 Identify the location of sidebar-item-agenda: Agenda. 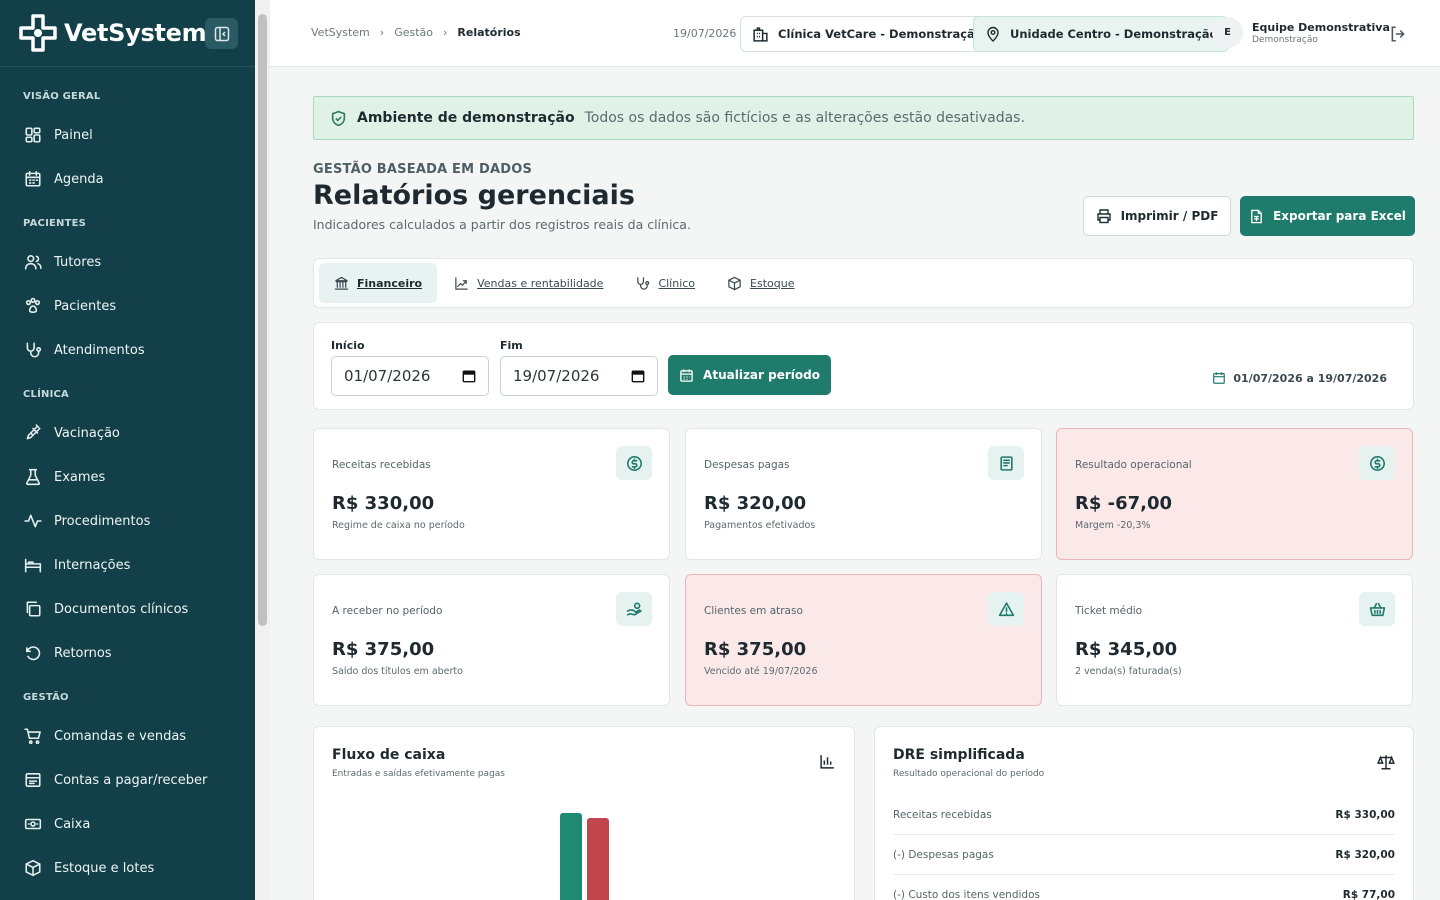
(127, 179).